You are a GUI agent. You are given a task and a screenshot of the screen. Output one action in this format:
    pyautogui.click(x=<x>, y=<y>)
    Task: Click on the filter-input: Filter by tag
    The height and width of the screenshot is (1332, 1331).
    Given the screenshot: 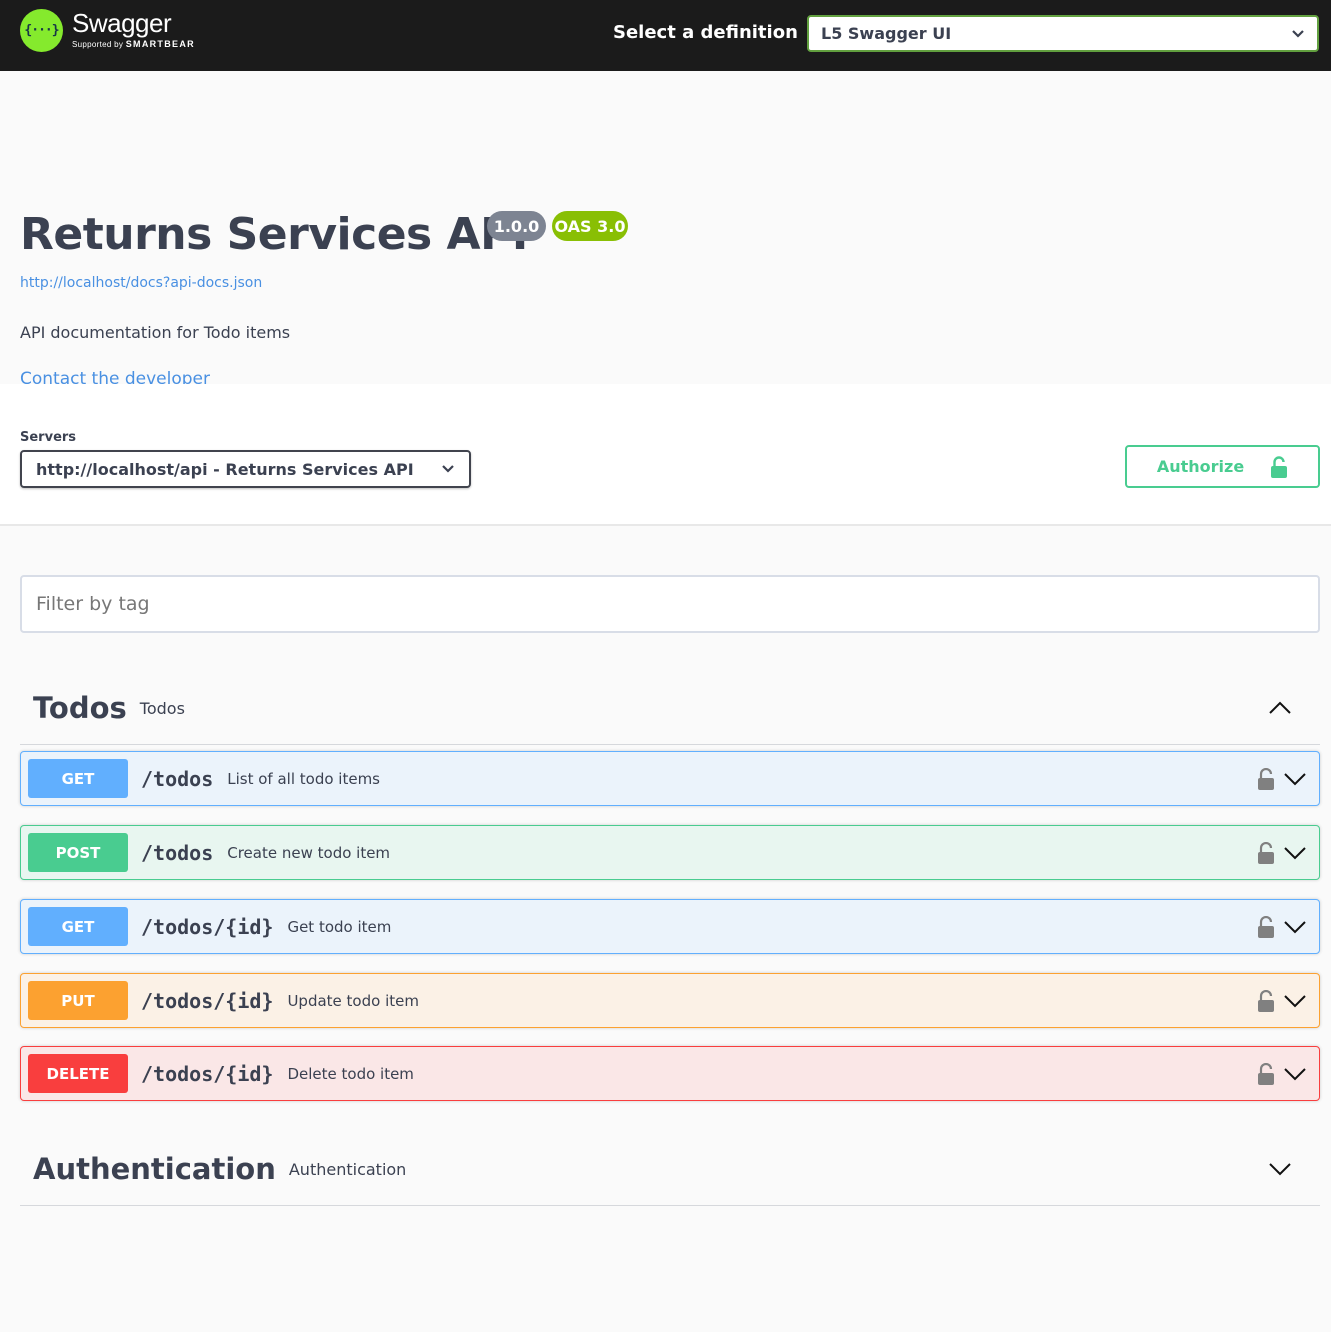 What is the action you would take?
    pyautogui.click(x=670, y=604)
    